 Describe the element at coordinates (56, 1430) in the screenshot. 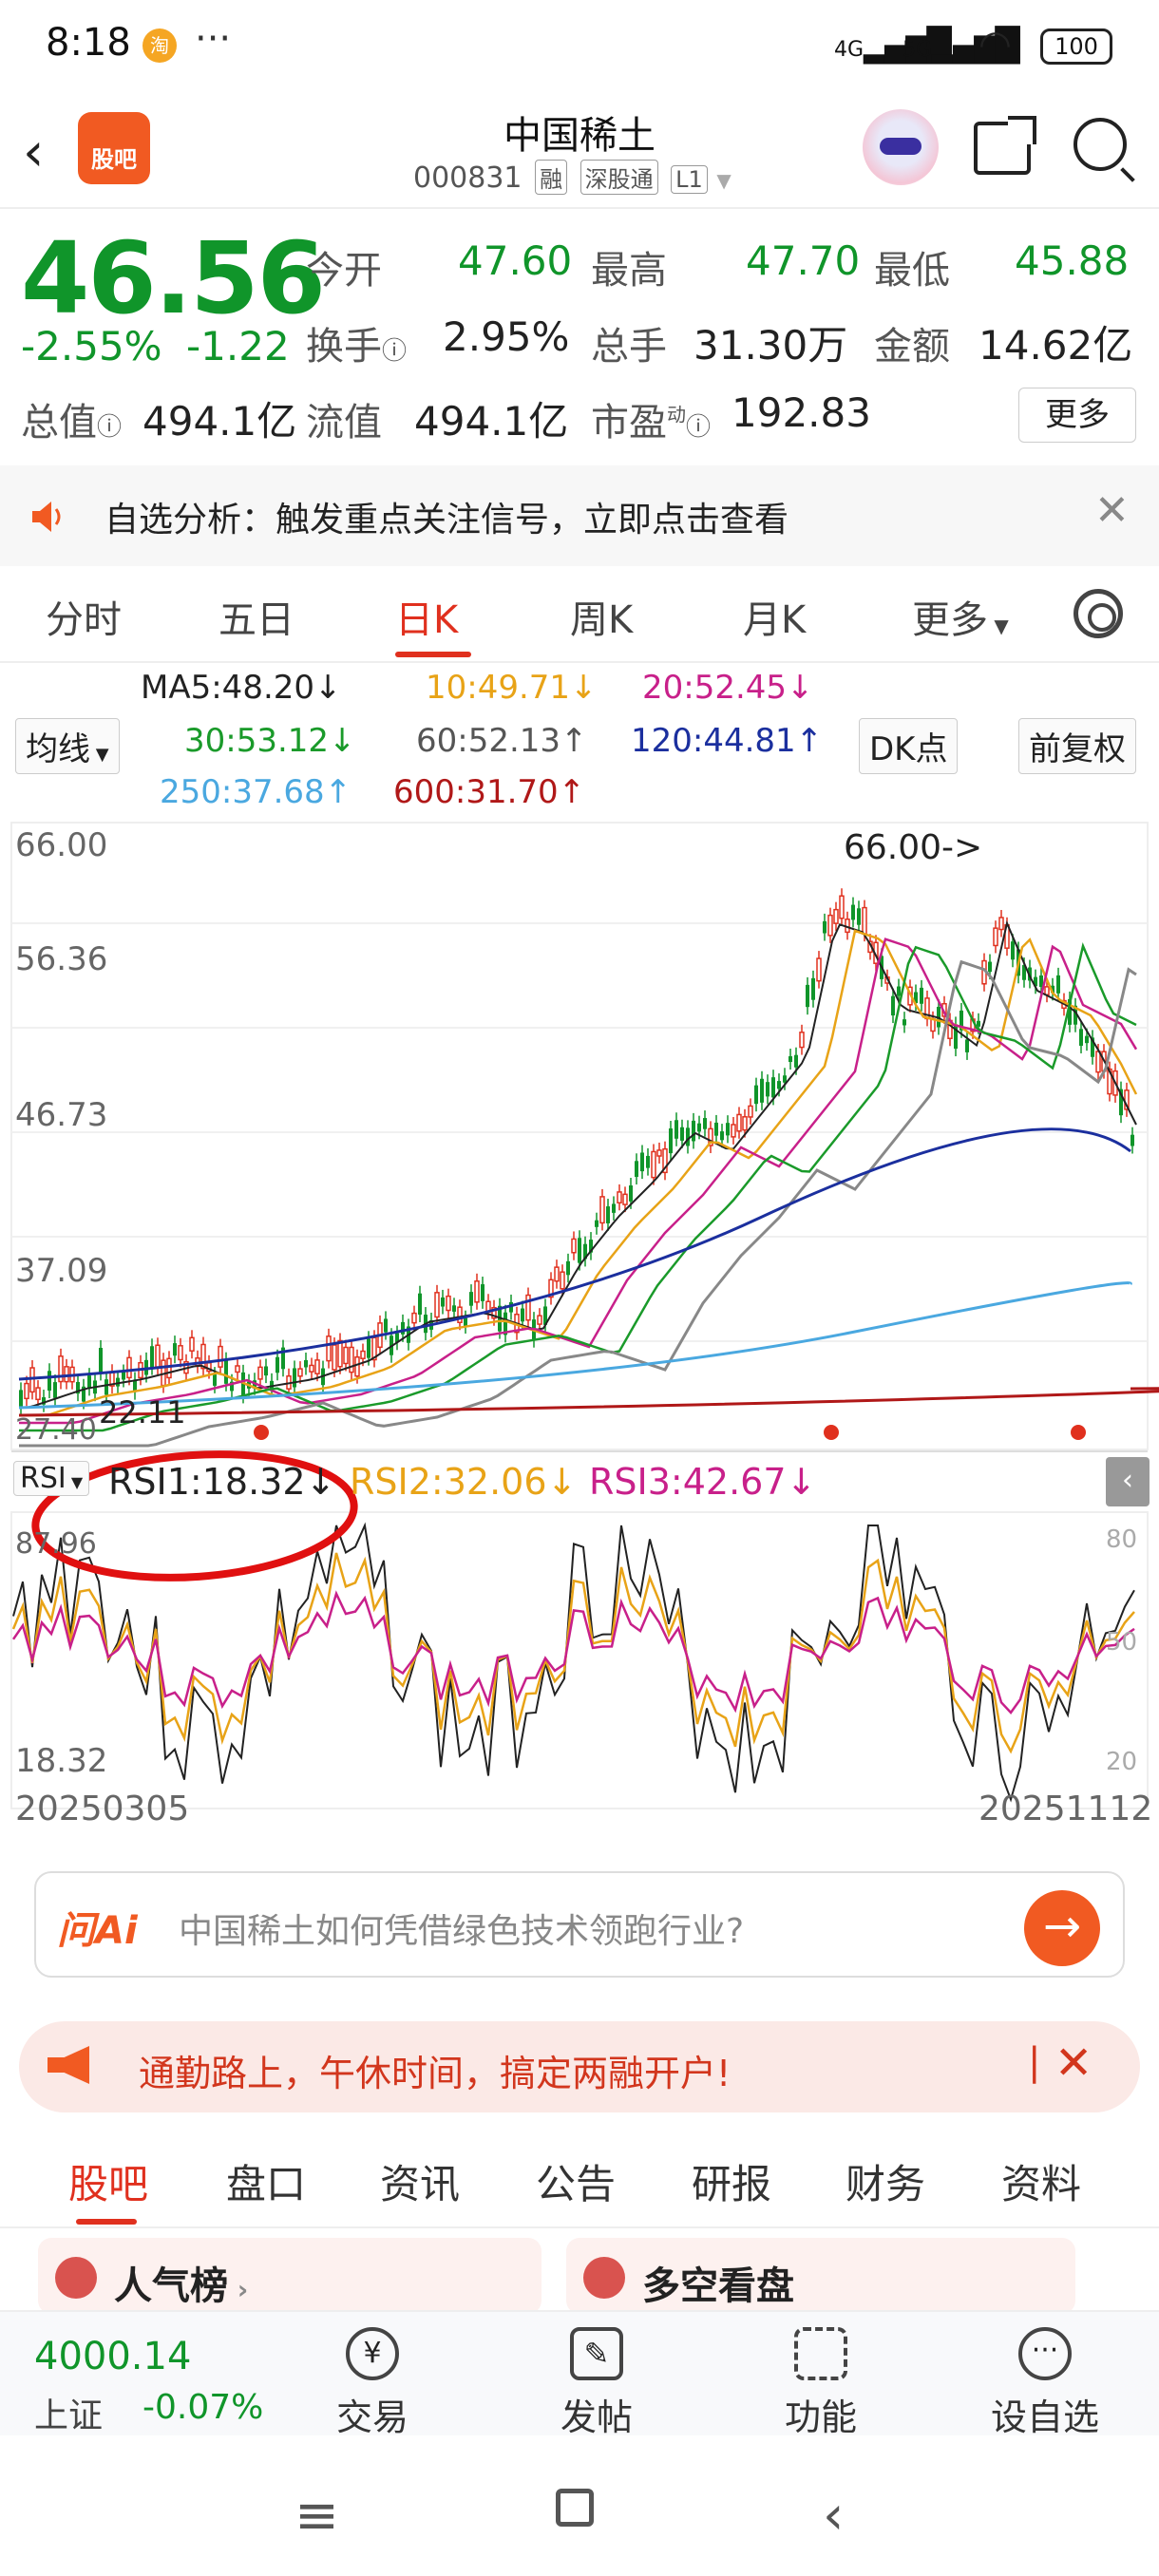

I see `y-label-5: 27.40` at that location.